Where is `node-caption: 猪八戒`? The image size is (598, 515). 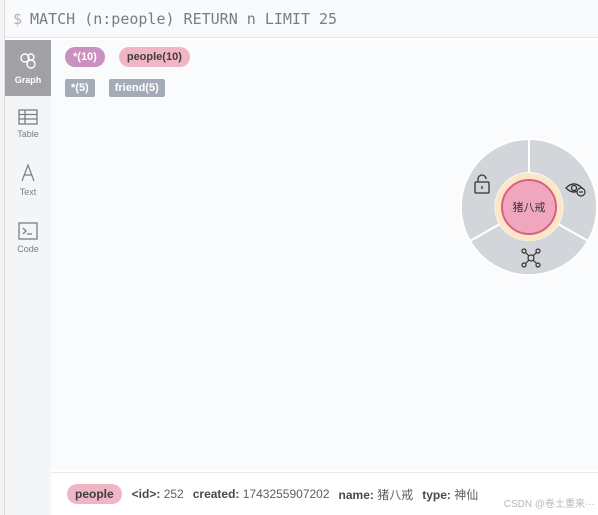
node-caption: 猪八戒 is located at coordinates (529, 207).